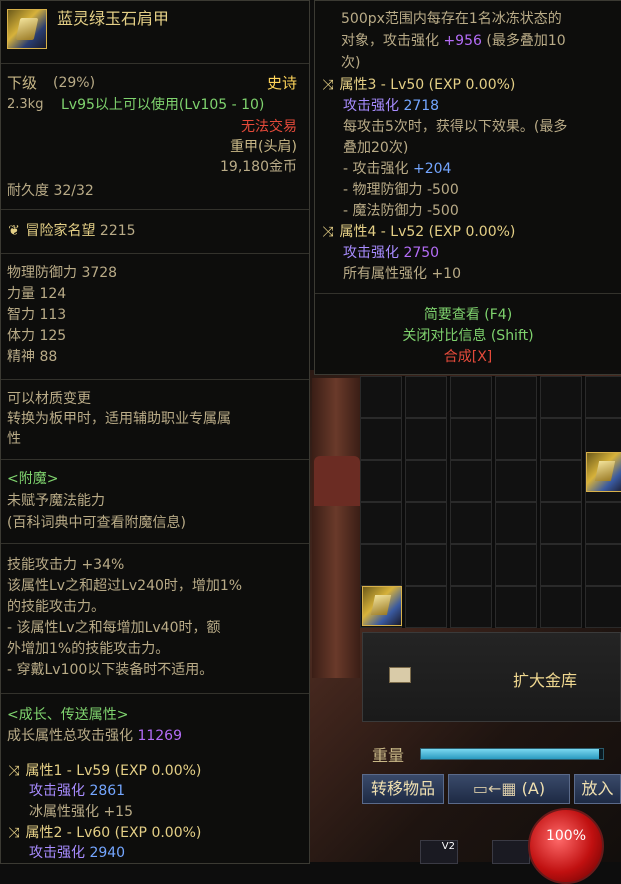 This screenshot has height=884, width=621. I want to click on vault-box-icon, so click(400, 675).